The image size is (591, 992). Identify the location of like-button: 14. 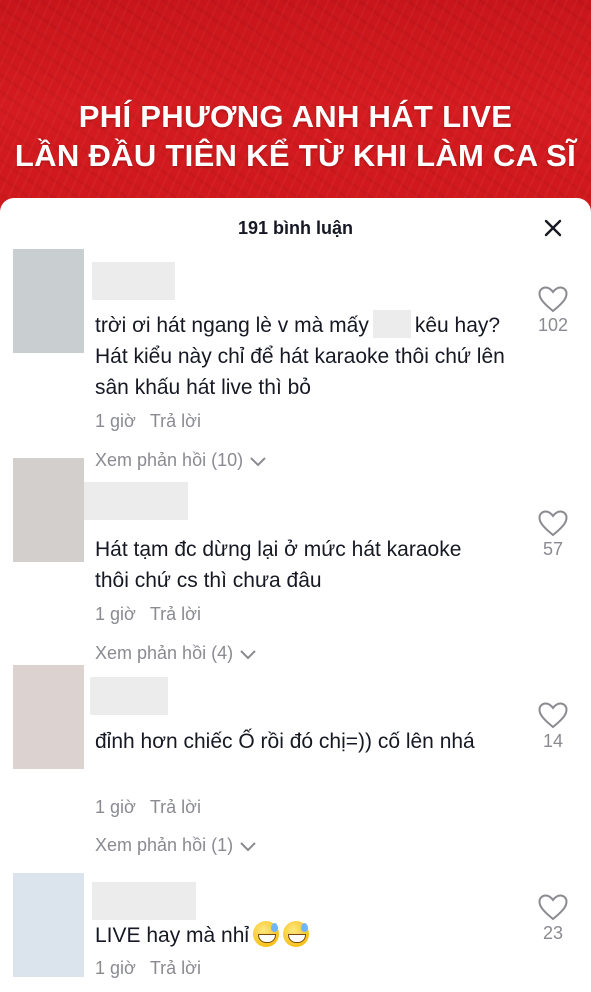
(553, 727).